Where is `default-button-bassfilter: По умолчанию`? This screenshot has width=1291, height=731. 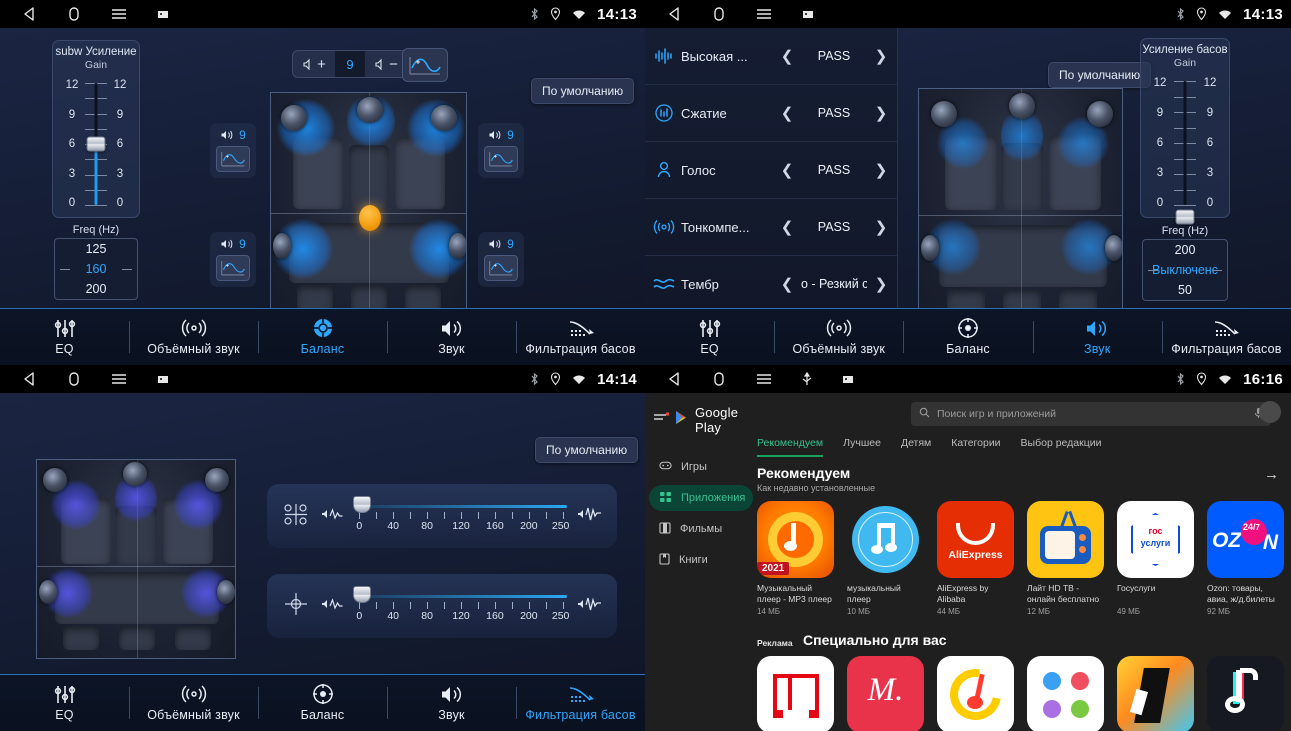
default-button-bassfilter: По умолчанию is located at coordinates (587, 450).